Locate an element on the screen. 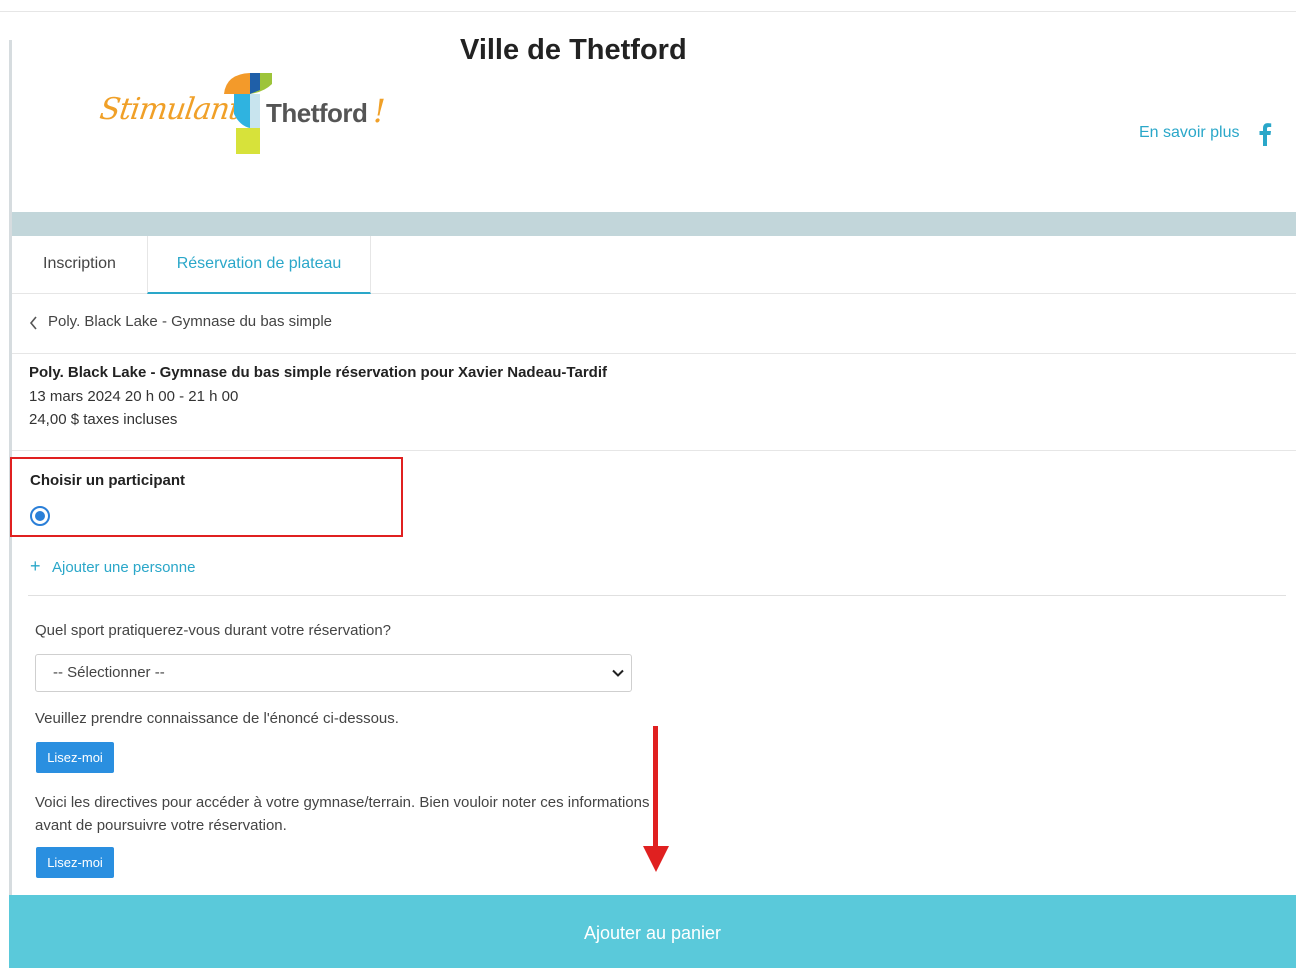  chevron-down-icon is located at coordinates (618, 673).